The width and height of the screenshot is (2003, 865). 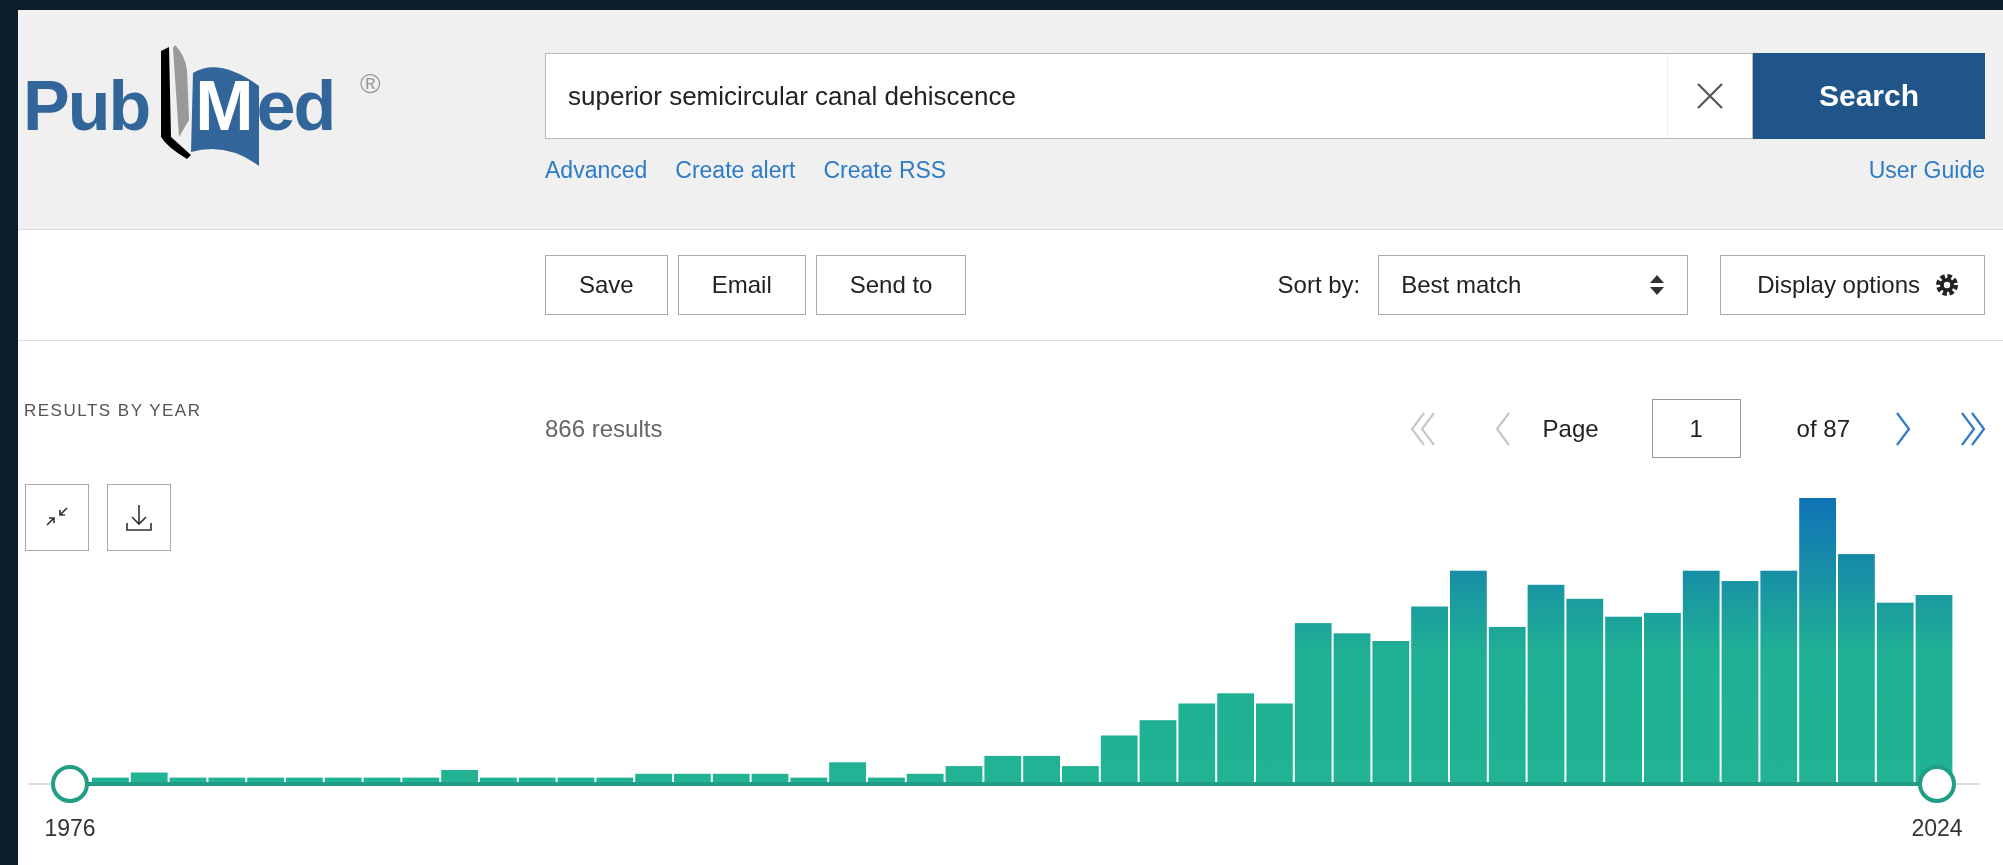 What do you see at coordinates (1319, 285) in the screenshot?
I see `sort-label: Sort by:` at bounding box center [1319, 285].